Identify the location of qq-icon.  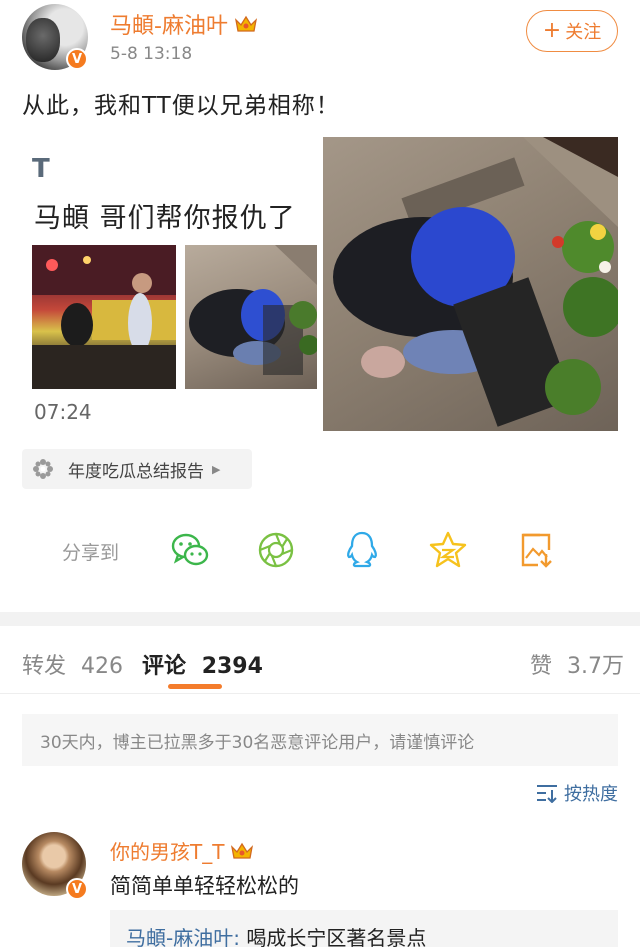
(362, 550).